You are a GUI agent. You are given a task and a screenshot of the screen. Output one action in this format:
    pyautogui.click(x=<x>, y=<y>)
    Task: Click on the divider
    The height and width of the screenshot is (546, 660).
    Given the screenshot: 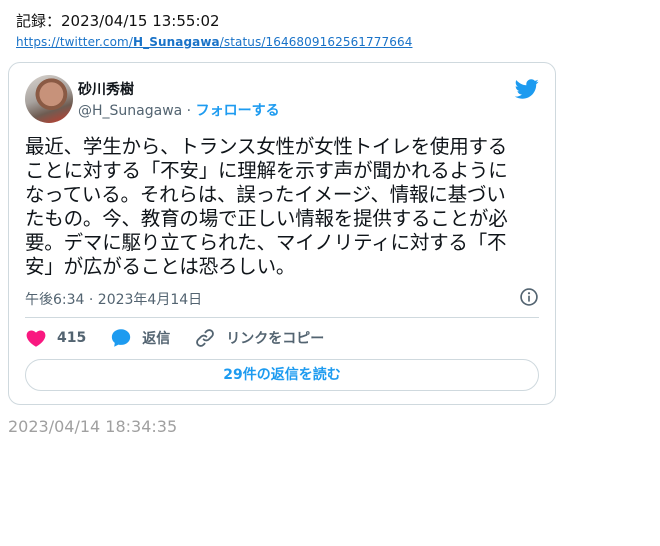 What is the action you would take?
    pyautogui.click(x=282, y=317)
    